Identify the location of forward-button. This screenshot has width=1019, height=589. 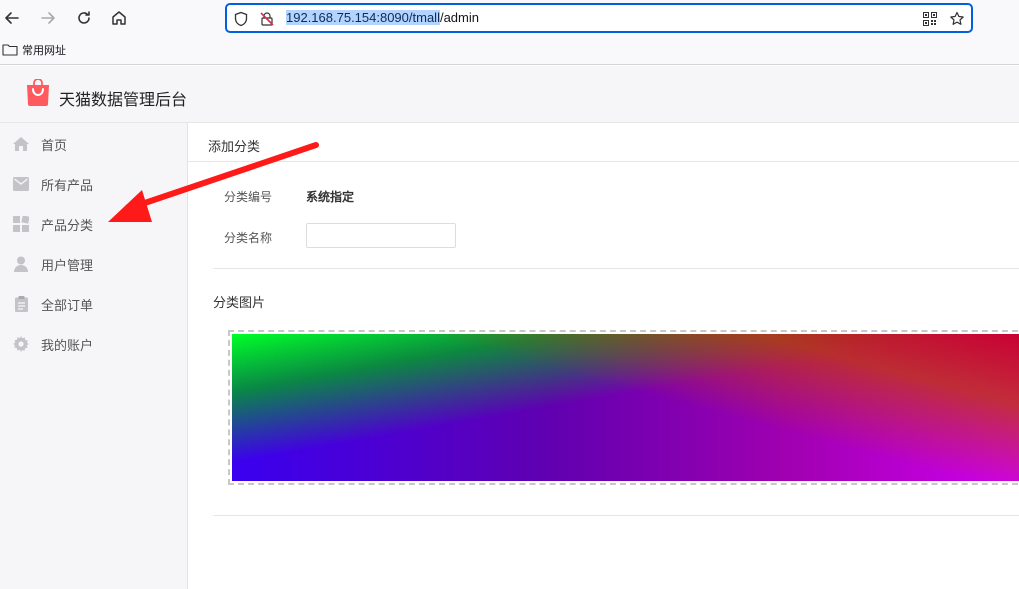
(48, 18).